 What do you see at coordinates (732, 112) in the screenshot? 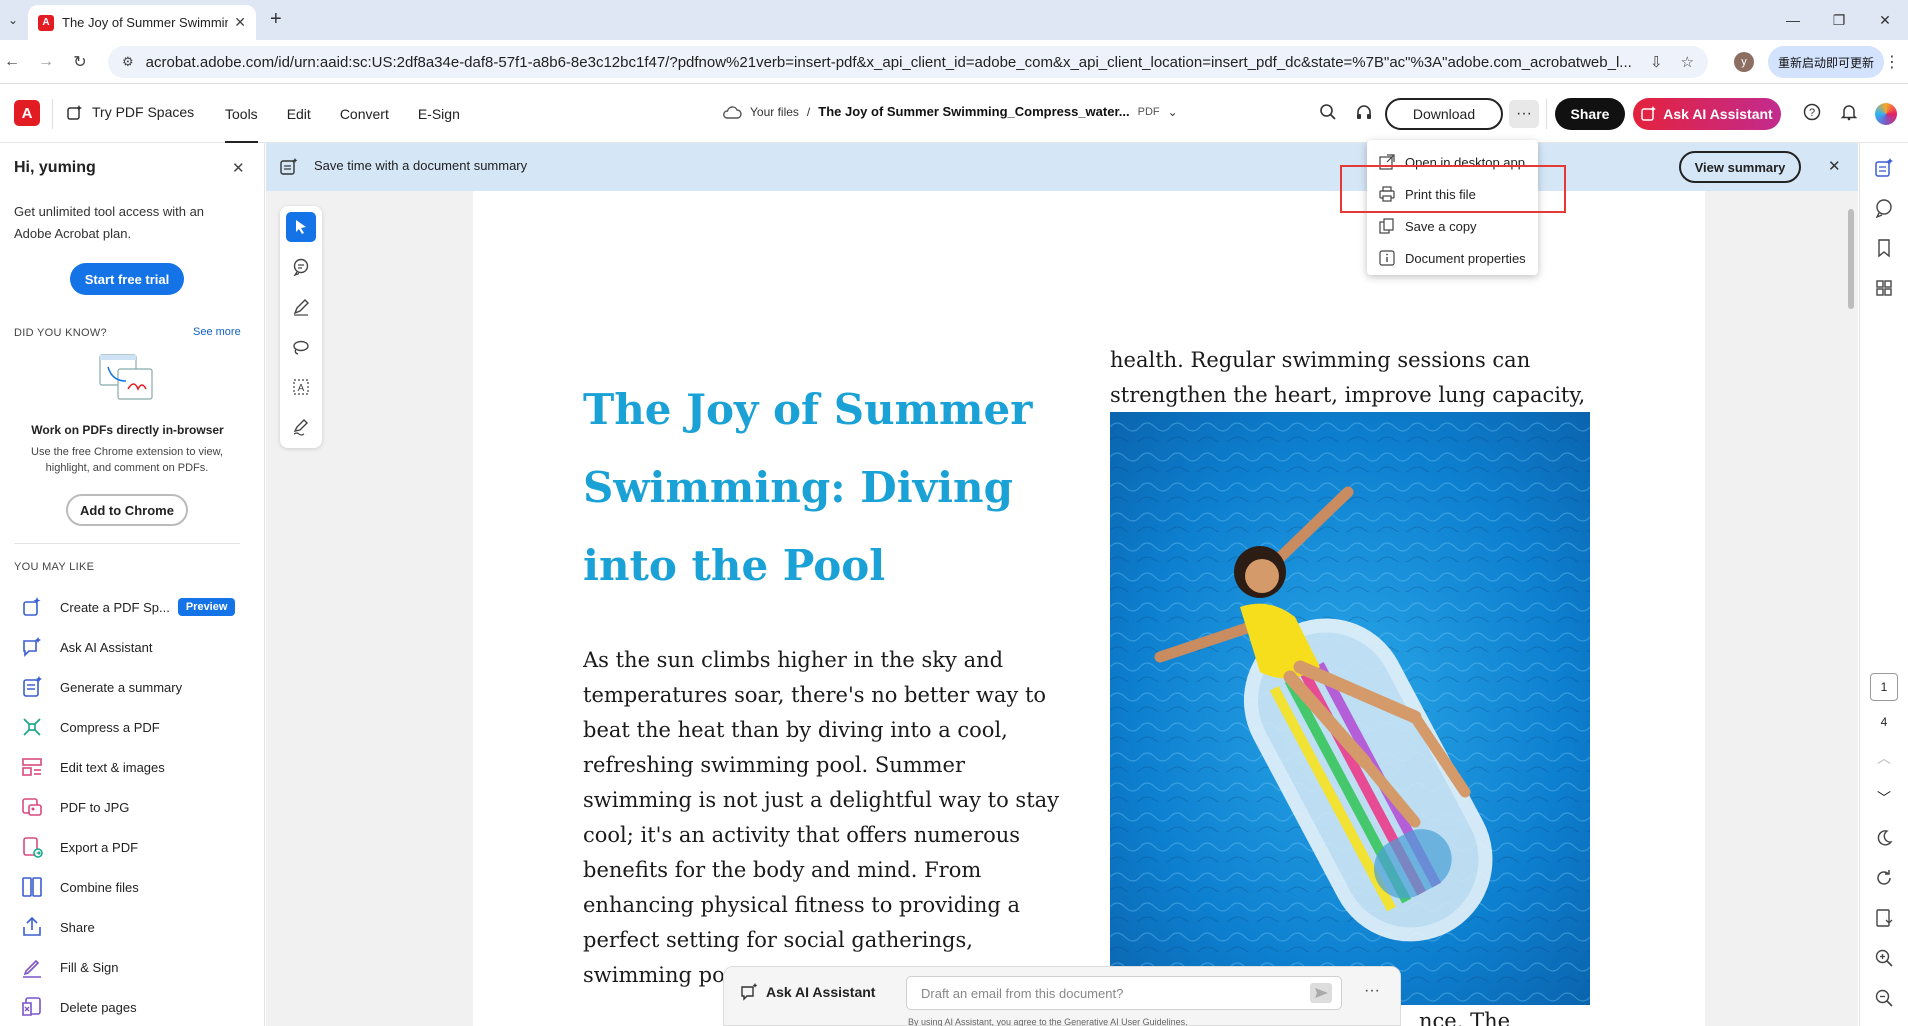
I see `cloud-icon` at bounding box center [732, 112].